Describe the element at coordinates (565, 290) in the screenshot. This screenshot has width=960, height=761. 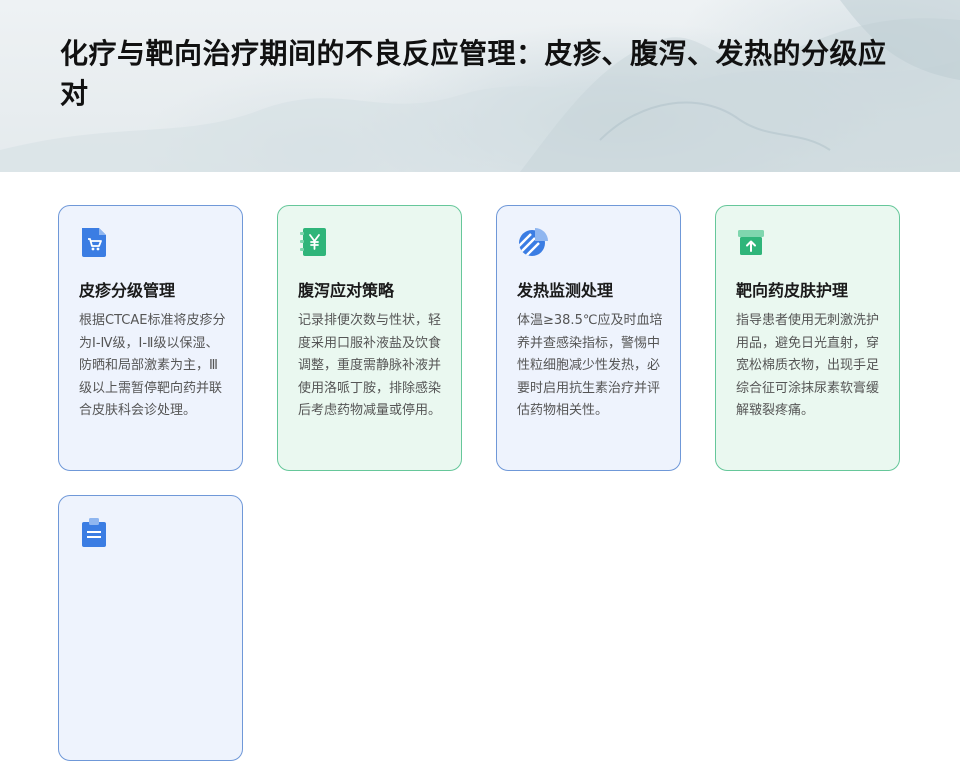
I see `card-title: 发热监测处理` at that location.